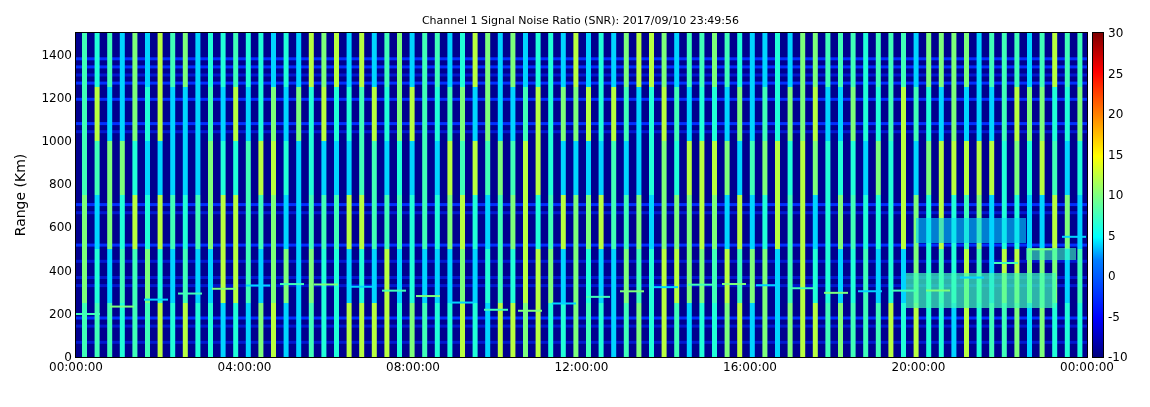  Describe the element at coordinates (413, 367) in the screenshot. I see `x-tick-label: 08:00:00` at that location.